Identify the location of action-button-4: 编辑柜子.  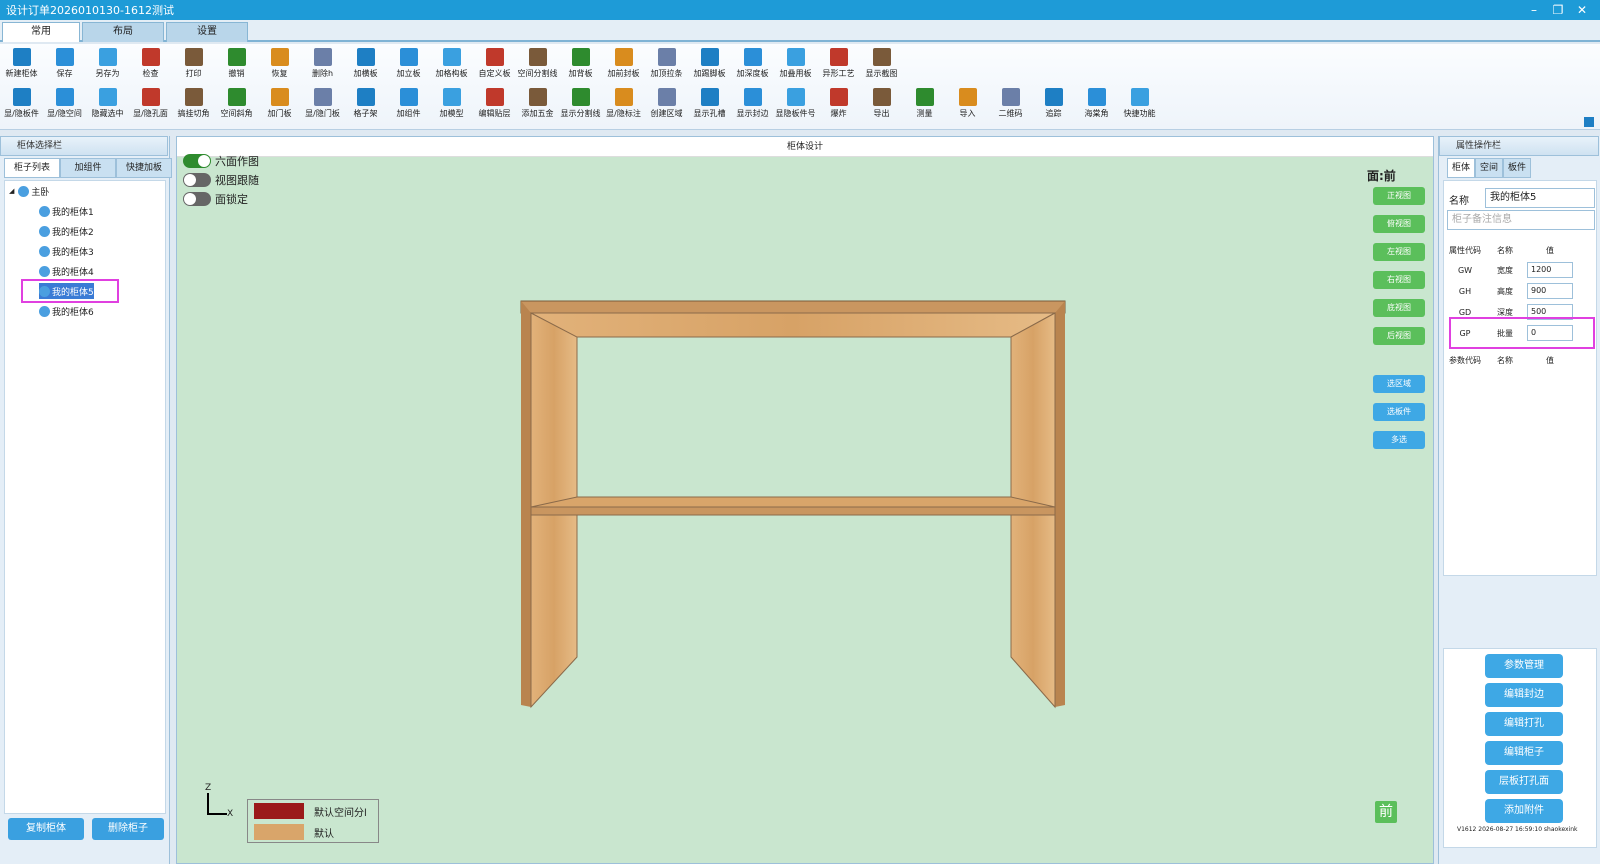
(1524, 753).